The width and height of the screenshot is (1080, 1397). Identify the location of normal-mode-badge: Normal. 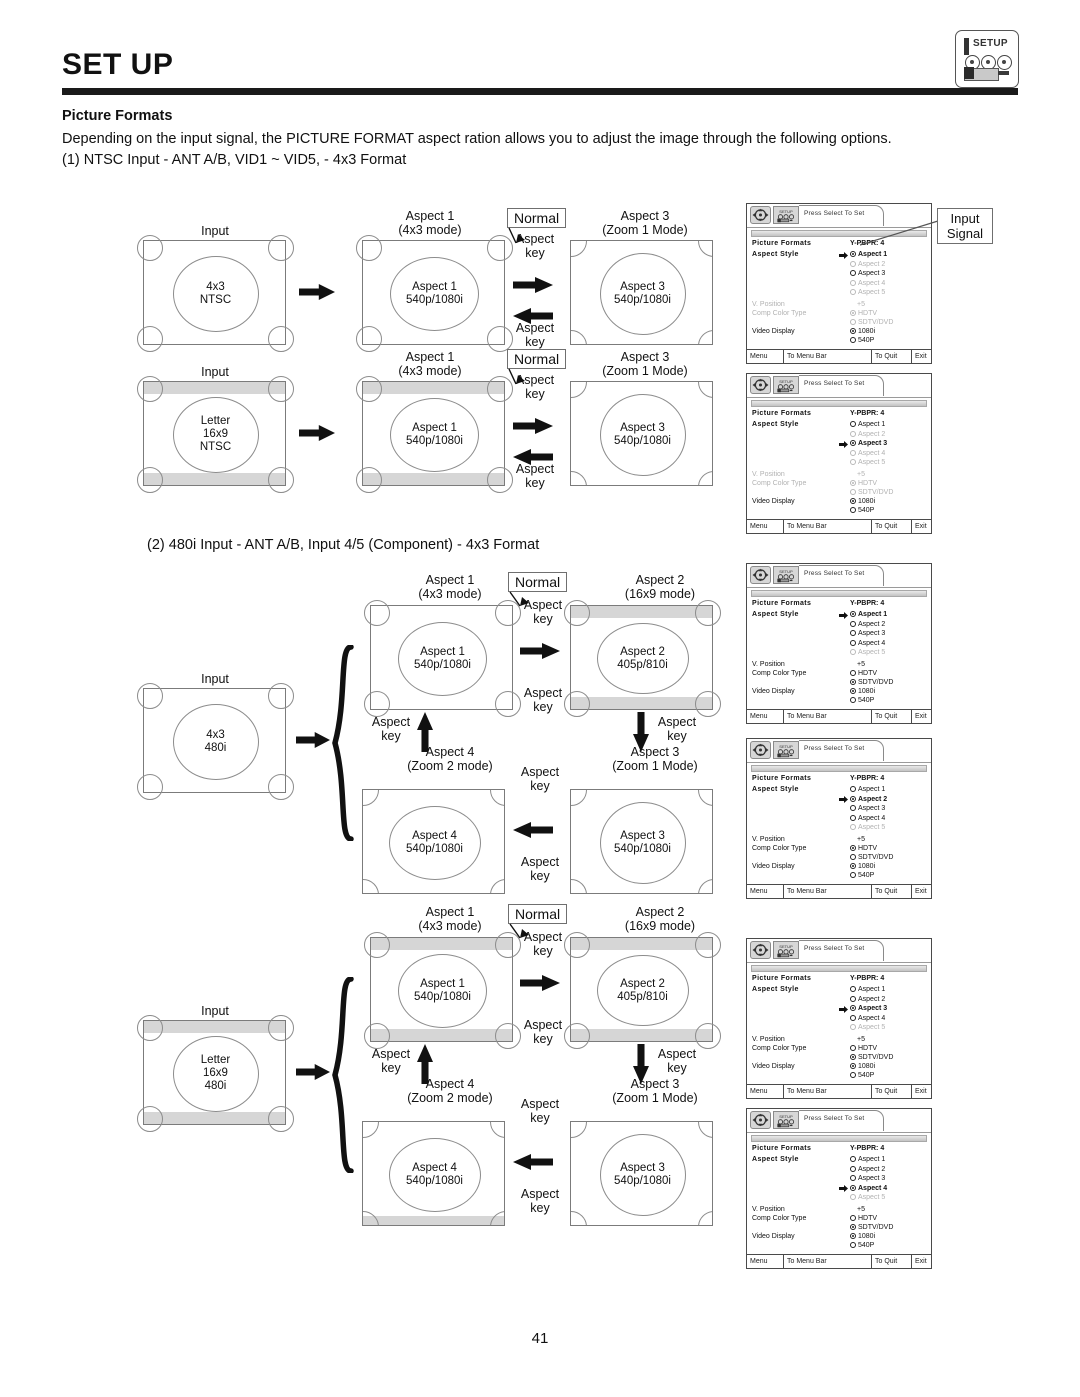
(538, 582).